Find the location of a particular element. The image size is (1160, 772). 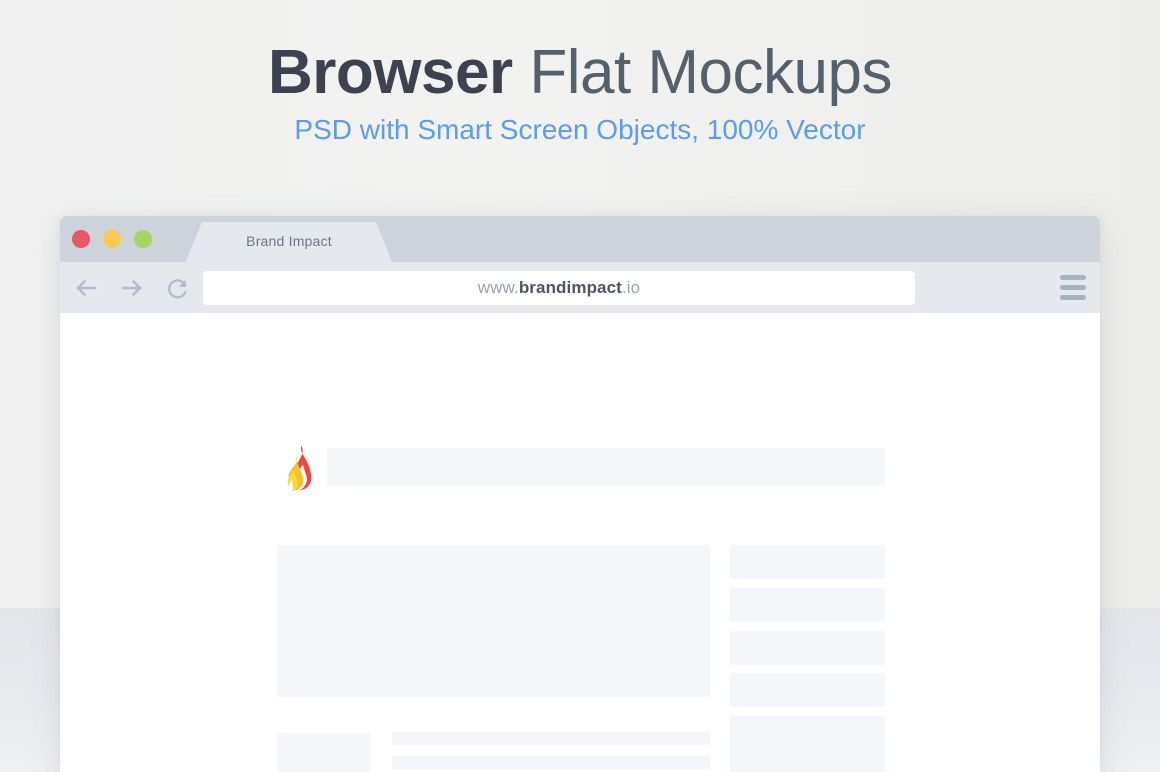

page-title-light: Flat Mockups is located at coordinates (702, 72).